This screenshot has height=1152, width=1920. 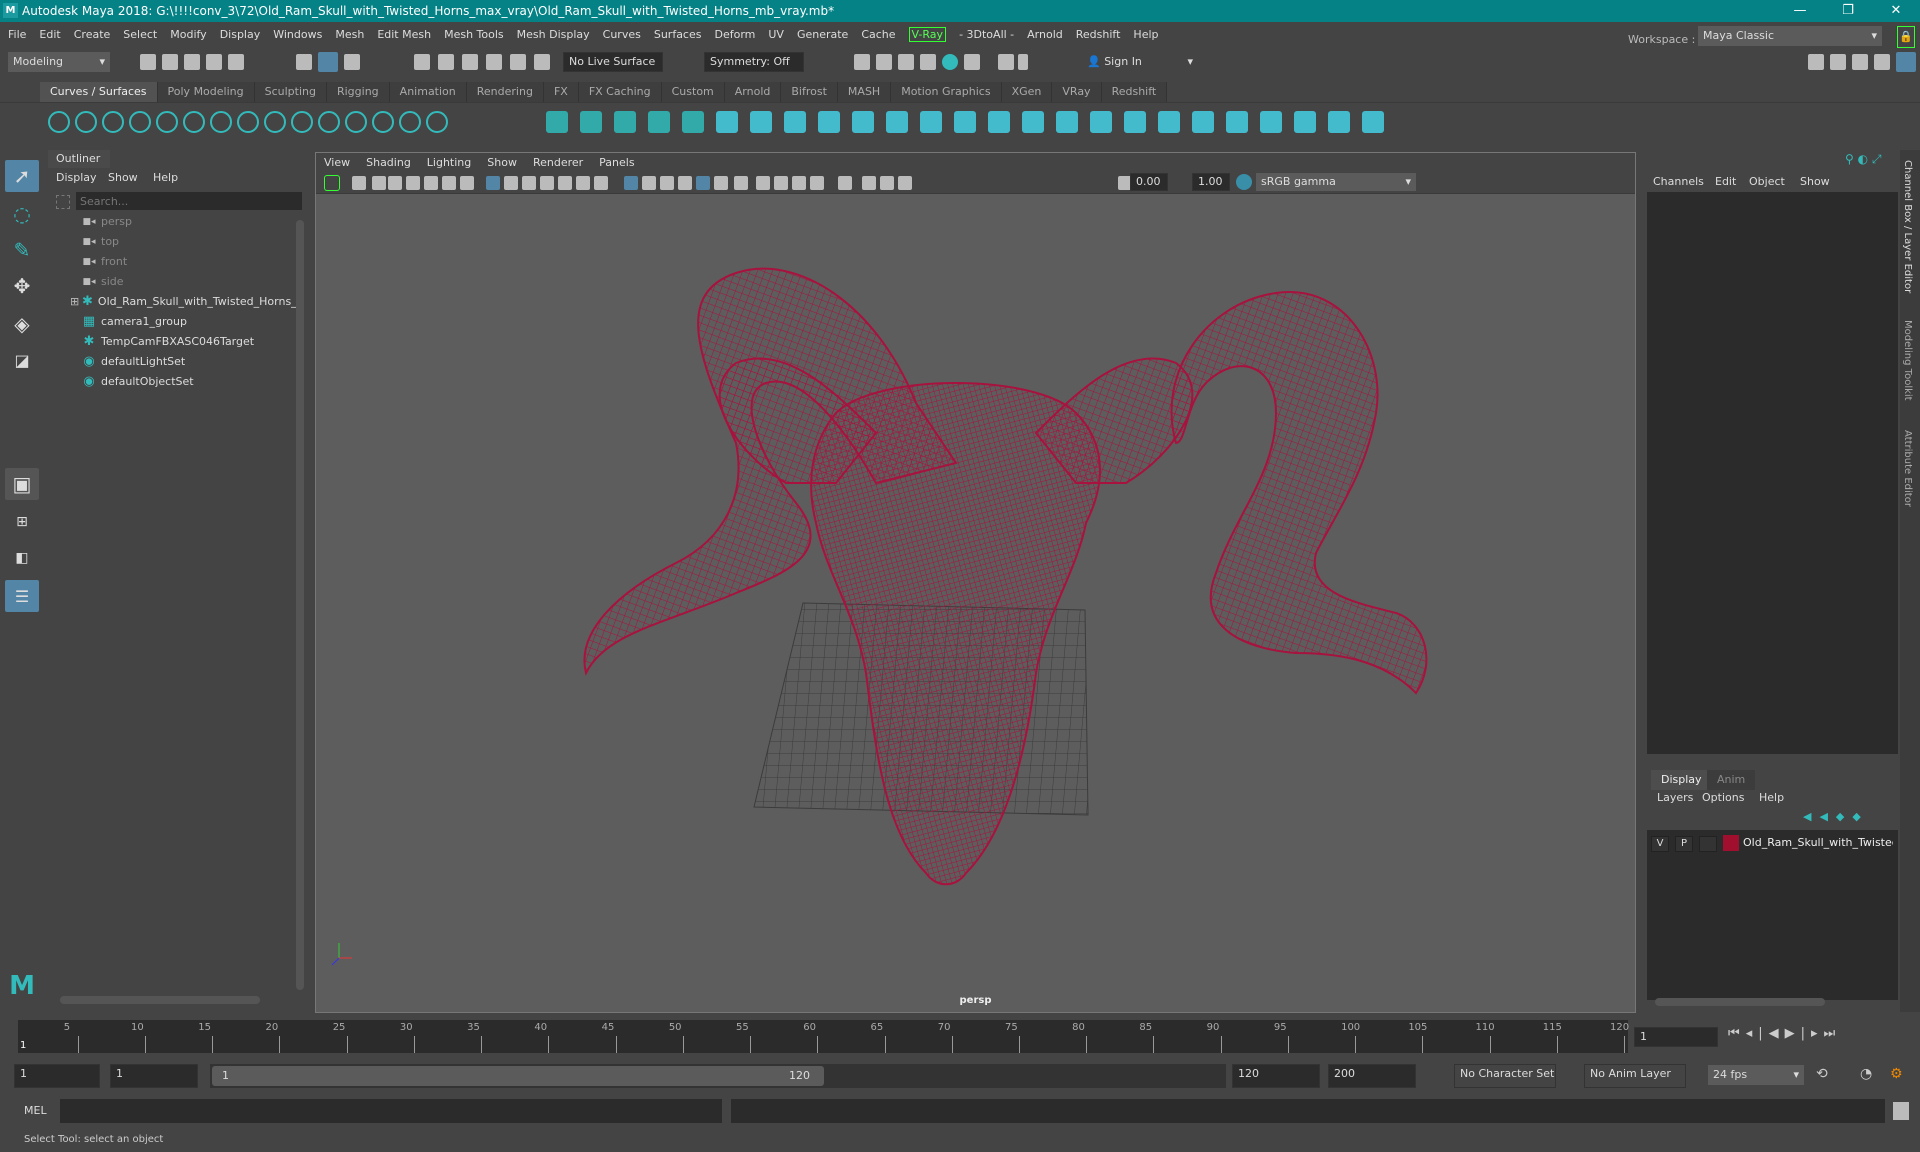 What do you see at coordinates (1790, 36) in the screenshot?
I see `workspace-dropdown: Maya Classic ▾` at bounding box center [1790, 36].